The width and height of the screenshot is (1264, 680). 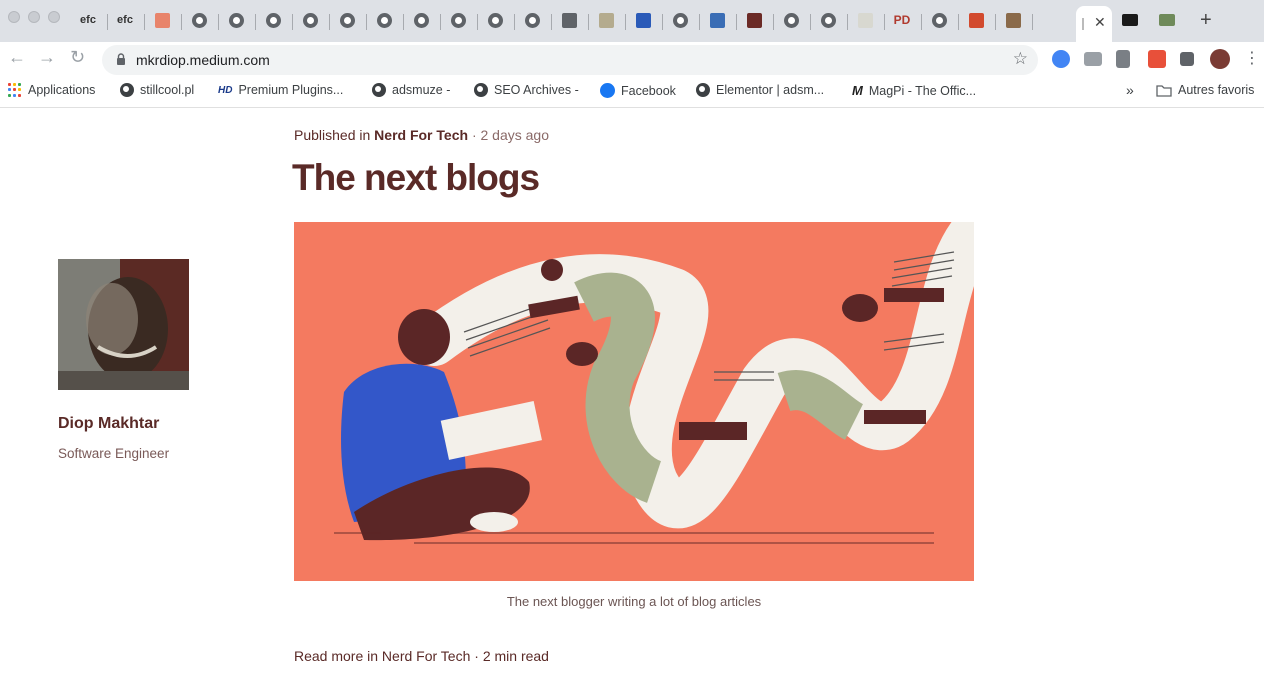 I want to click on puzzle-extensions-icon, so click(x=1187, y=59).